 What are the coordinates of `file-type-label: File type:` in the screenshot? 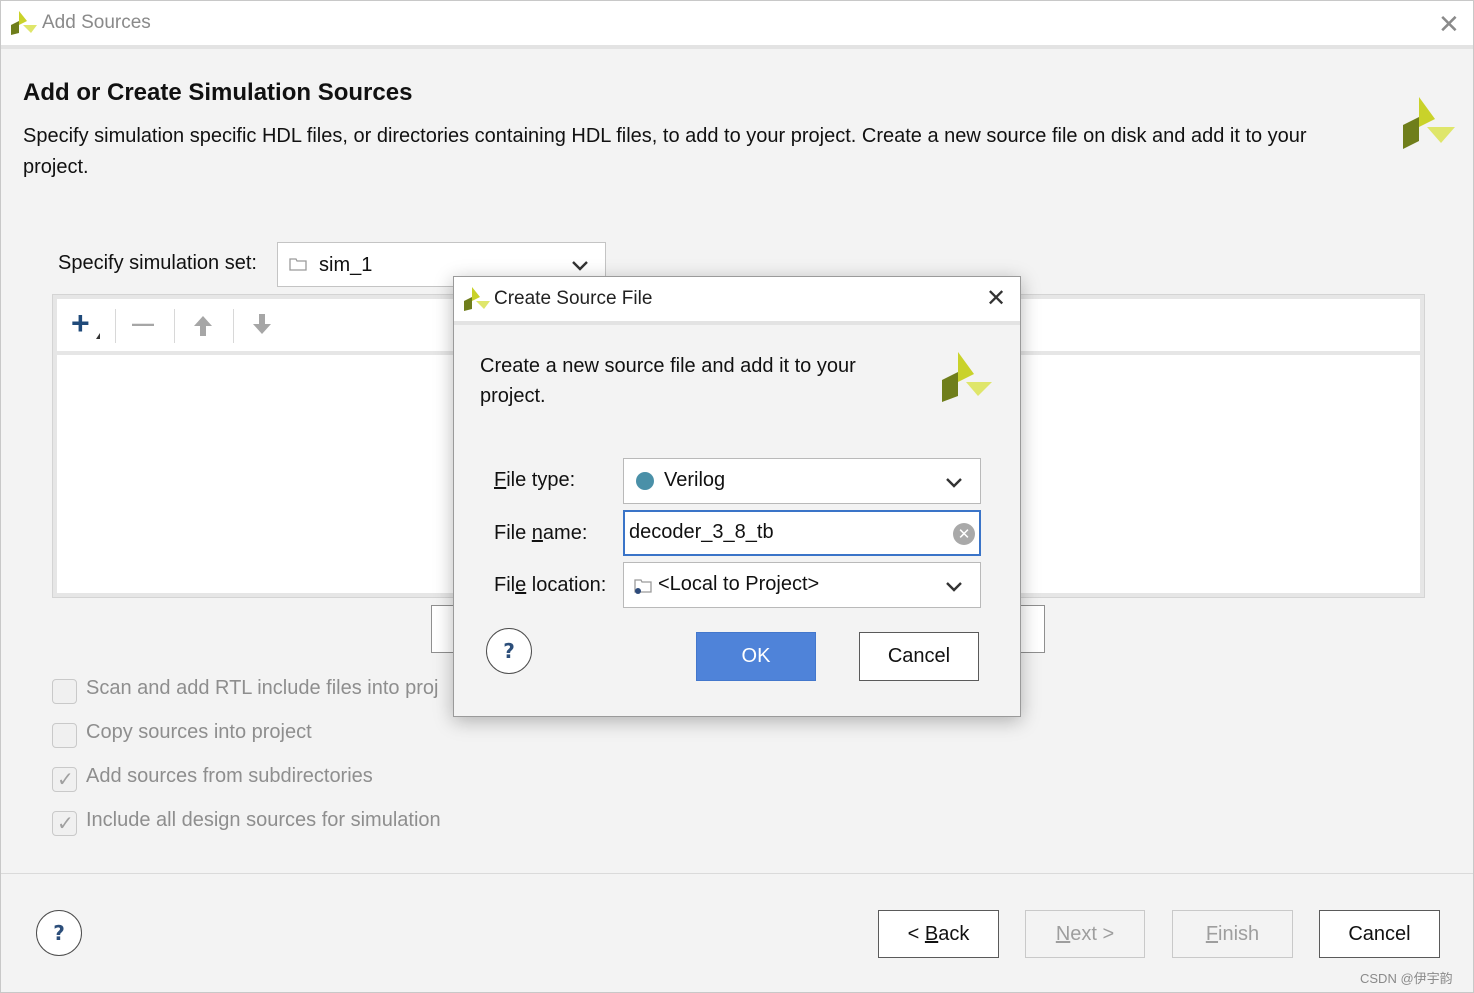 It's located at (534, 480).